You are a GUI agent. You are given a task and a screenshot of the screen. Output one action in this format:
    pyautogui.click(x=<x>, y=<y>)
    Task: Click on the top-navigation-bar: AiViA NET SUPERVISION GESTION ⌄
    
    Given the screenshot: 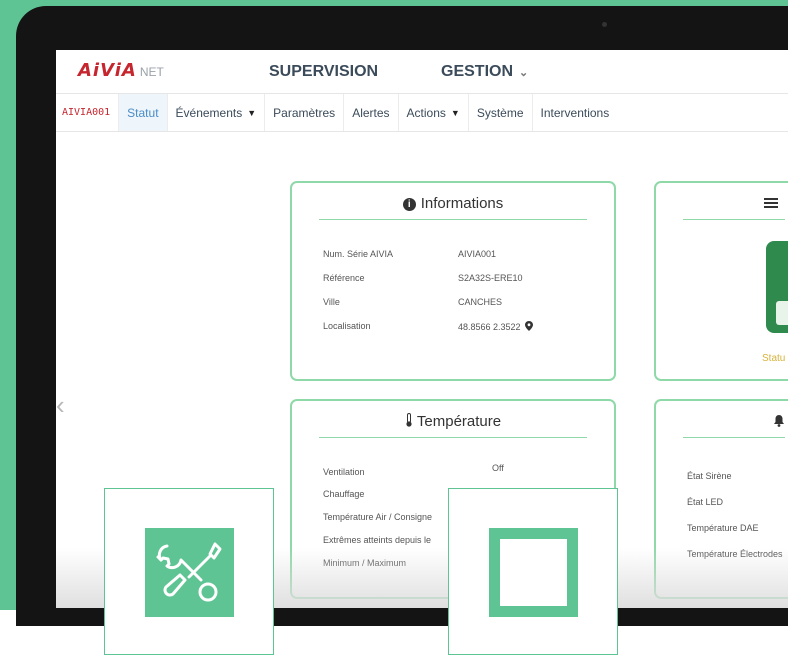 What is the action you would take?
    pyautogui.click(x=422, y=72)
    